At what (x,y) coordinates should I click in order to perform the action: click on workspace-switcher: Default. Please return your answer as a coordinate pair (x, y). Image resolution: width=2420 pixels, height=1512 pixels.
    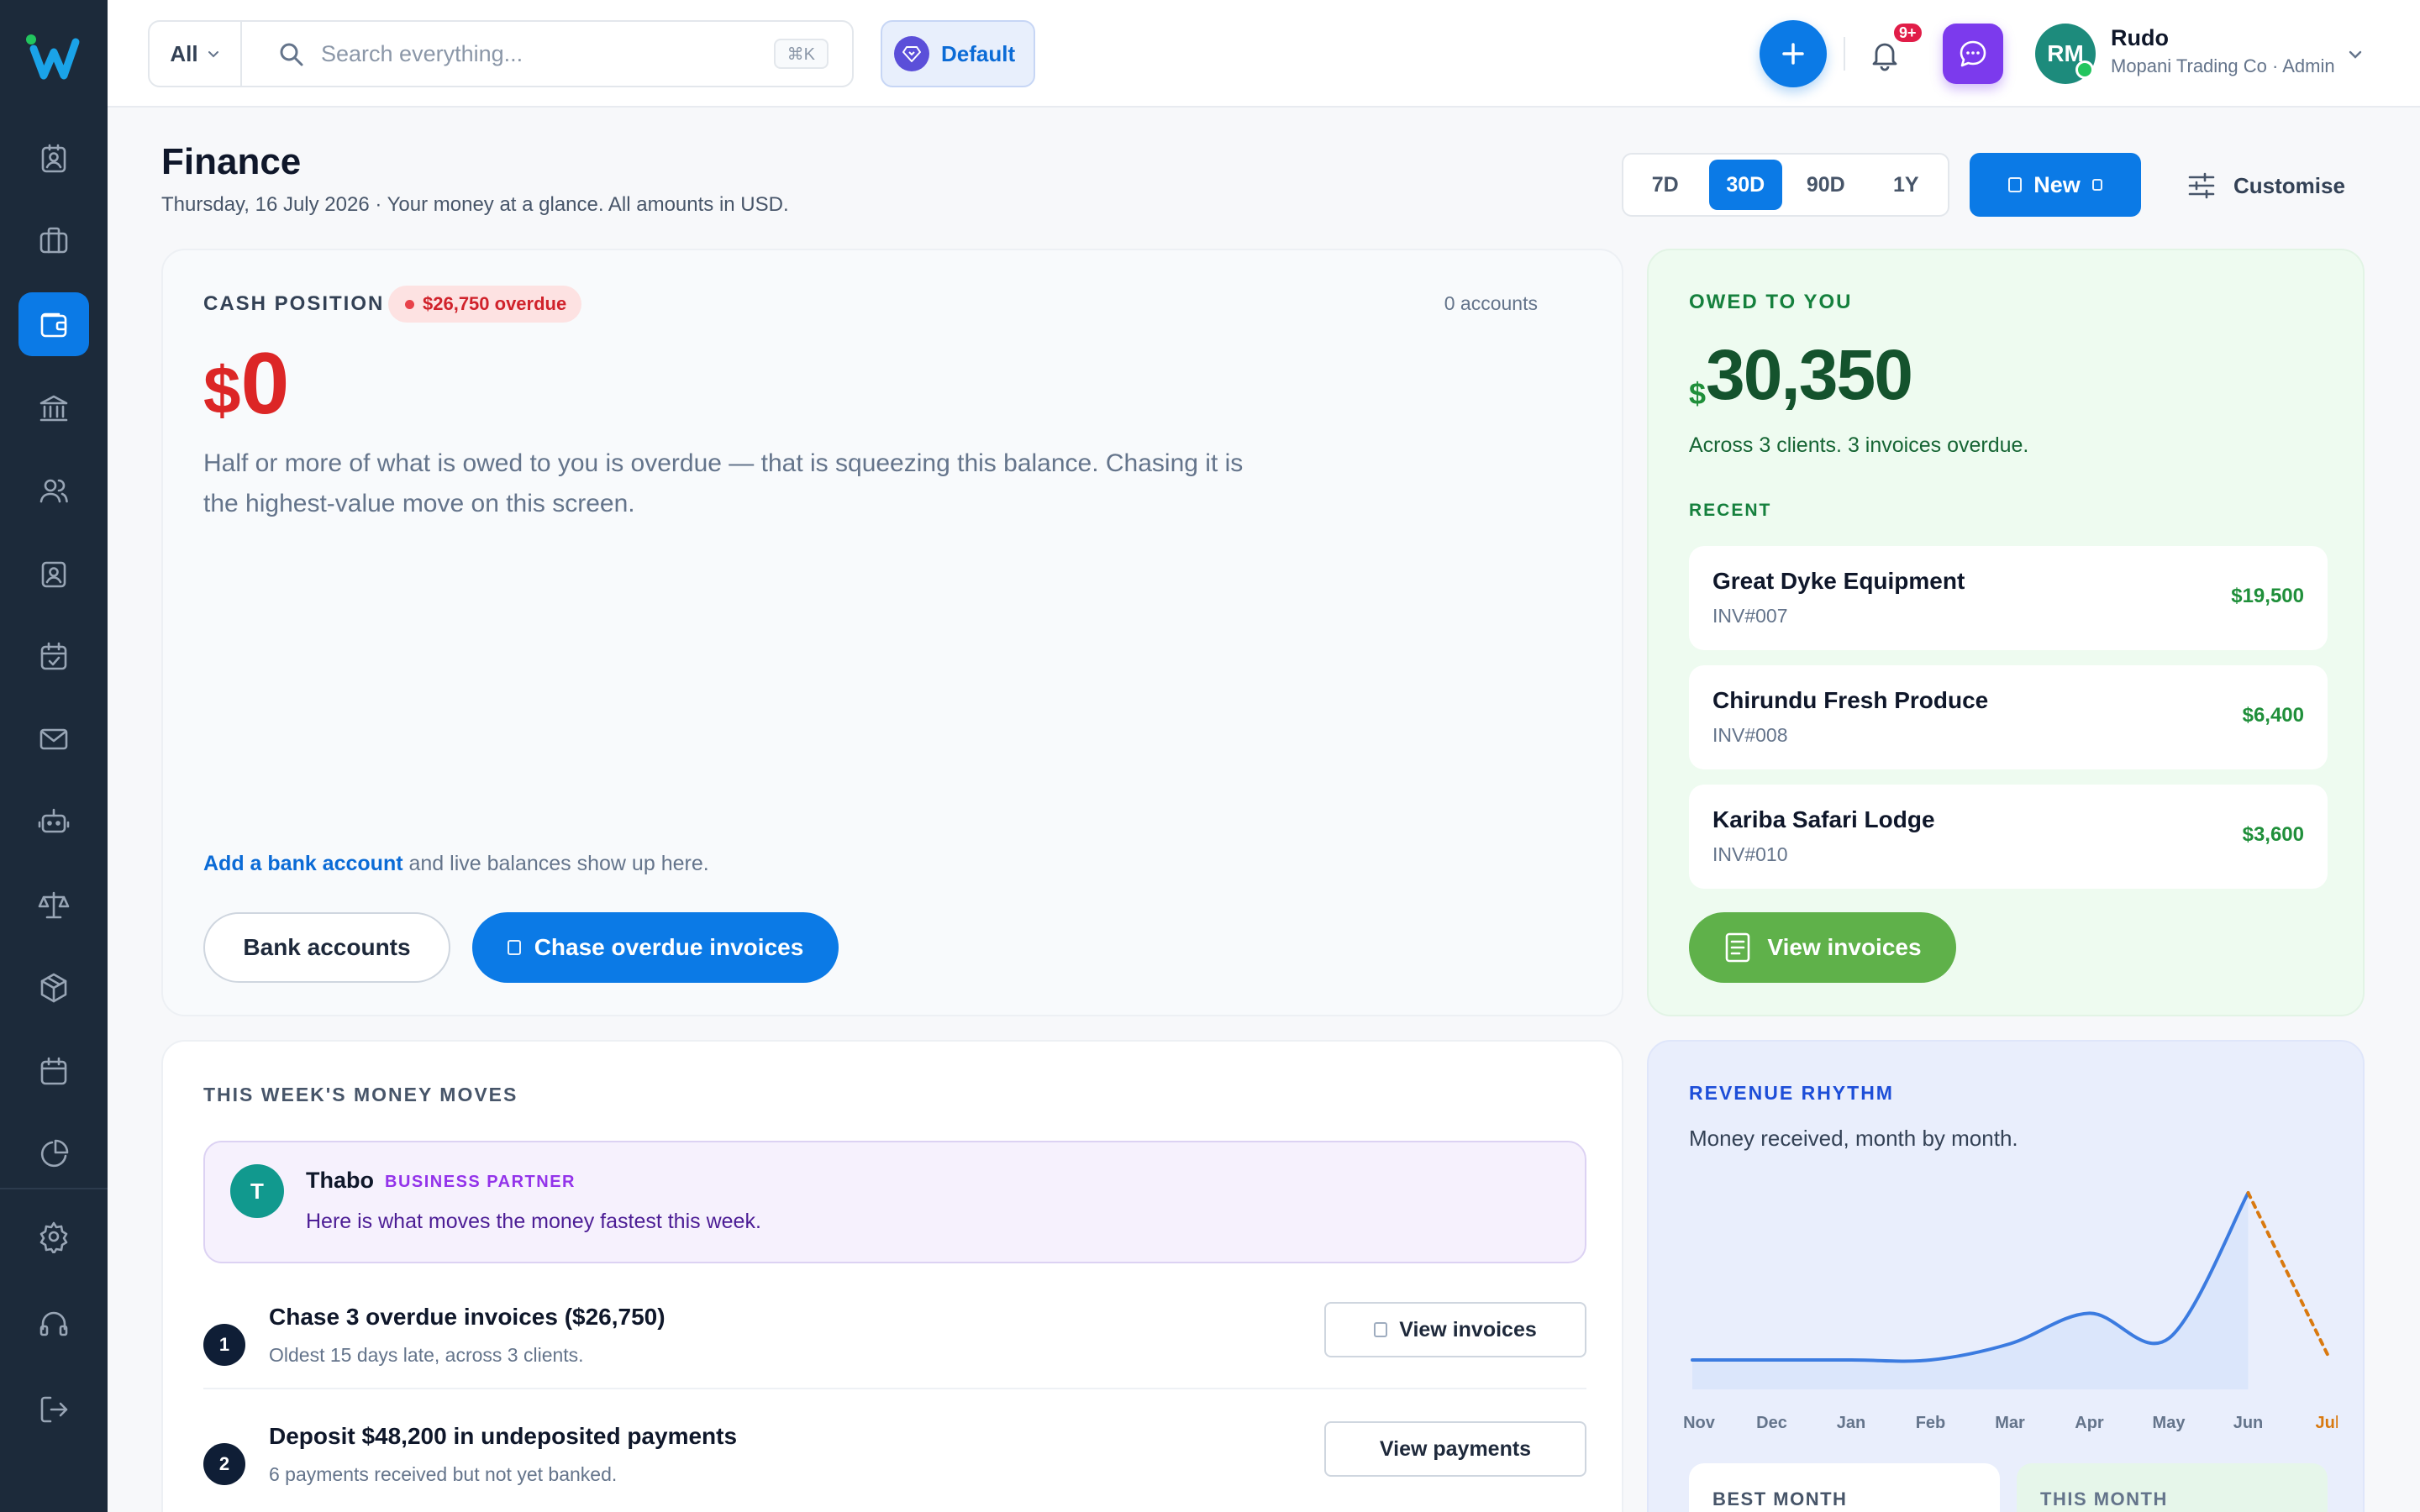
    Looking at the image, I should click on (958, 53).